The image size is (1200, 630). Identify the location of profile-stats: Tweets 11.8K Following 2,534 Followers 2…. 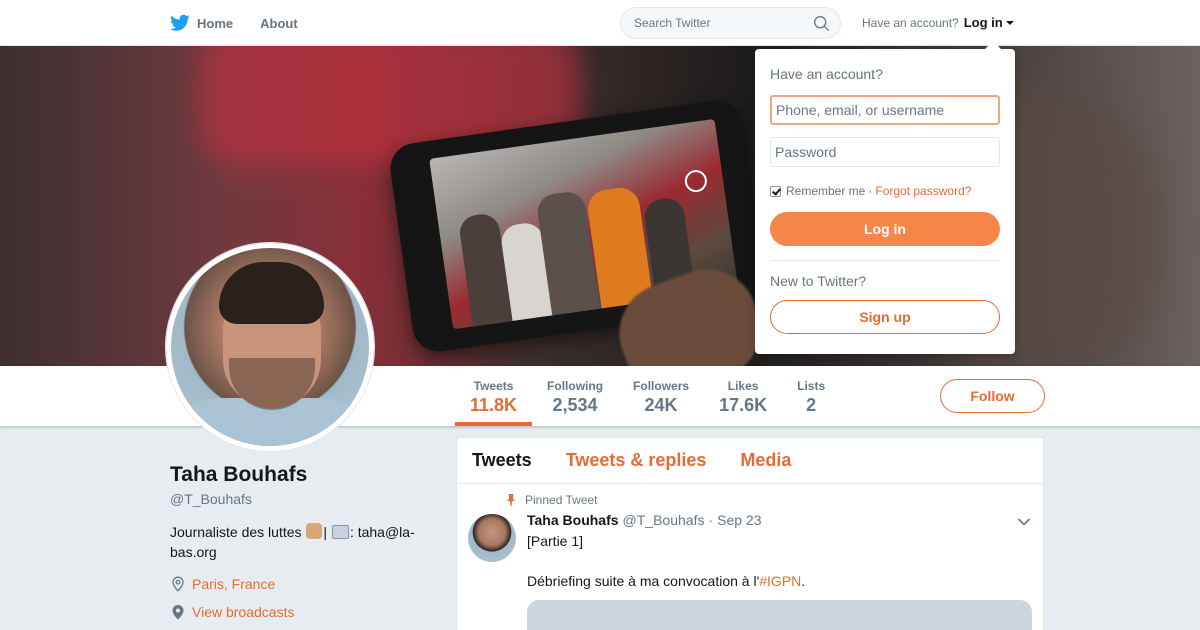
(647, 396).